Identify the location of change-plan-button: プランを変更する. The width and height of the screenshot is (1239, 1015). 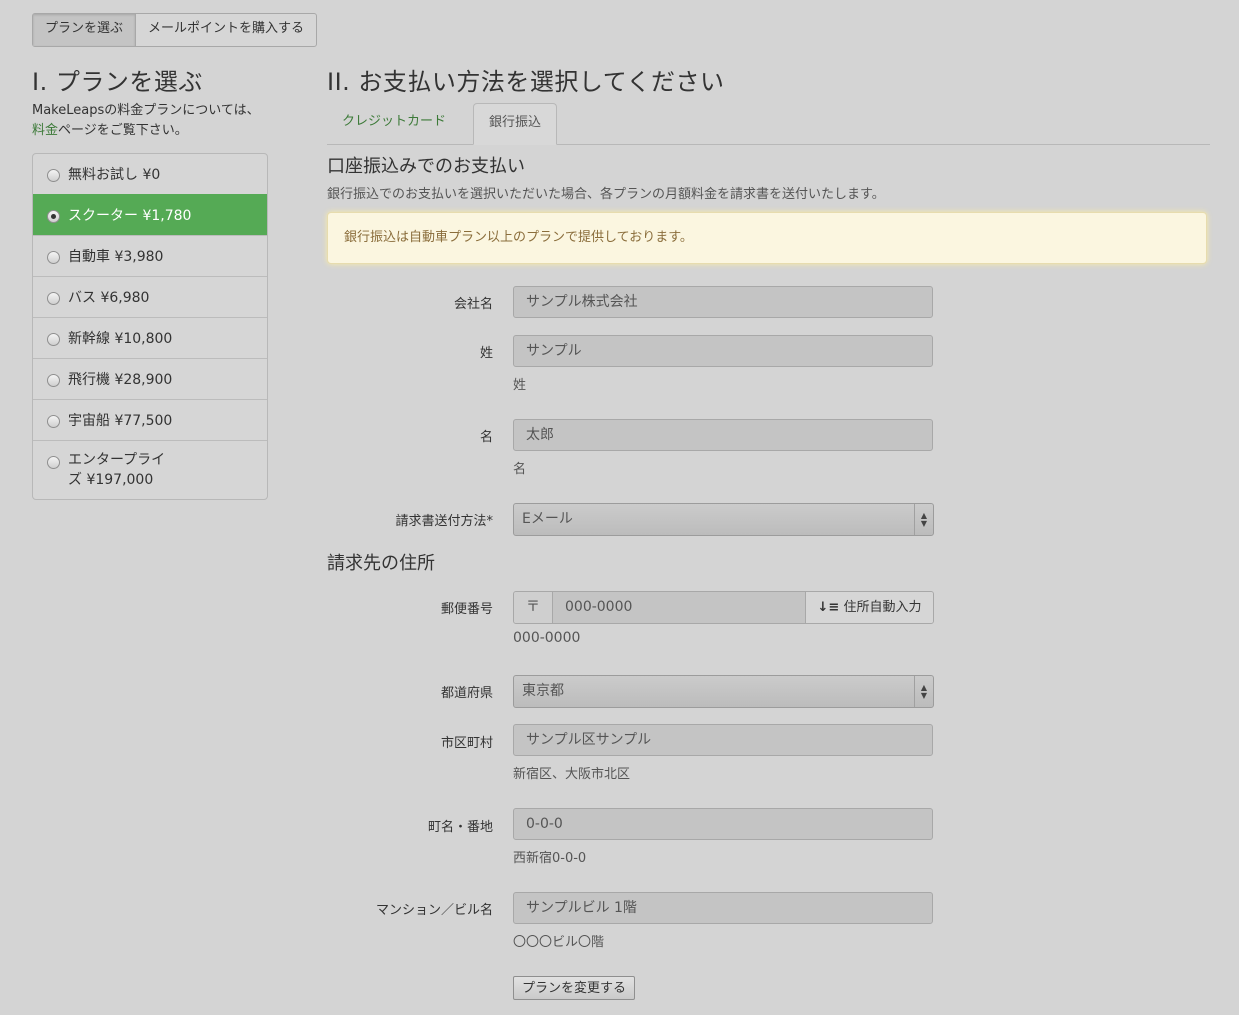
(574, 988).